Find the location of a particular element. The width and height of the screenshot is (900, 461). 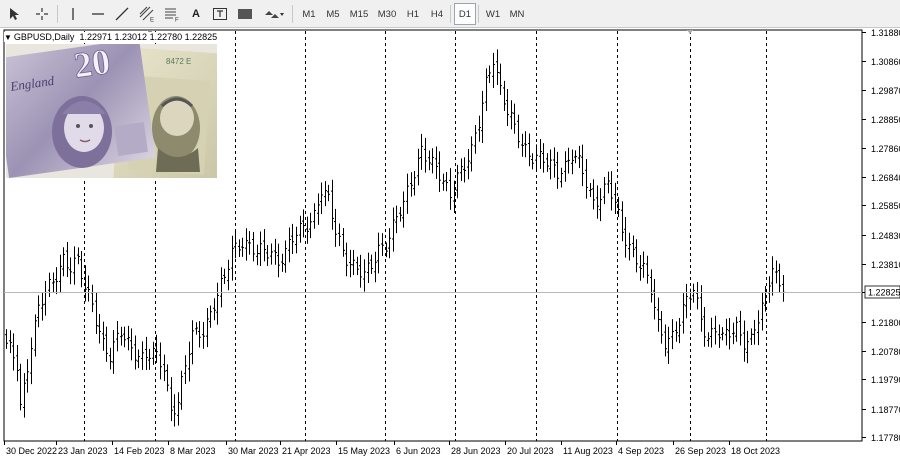

trendline-icon is located at coordinates (122, 14).